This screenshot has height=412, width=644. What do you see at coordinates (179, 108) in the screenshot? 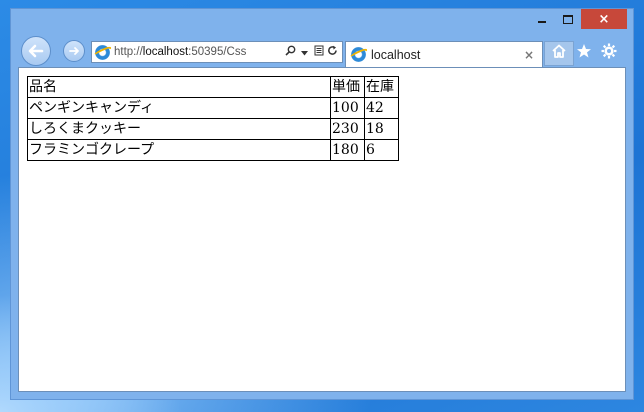
I see `cell-product-name: ペンギンキャンディ` at bounding box center [179, 108].